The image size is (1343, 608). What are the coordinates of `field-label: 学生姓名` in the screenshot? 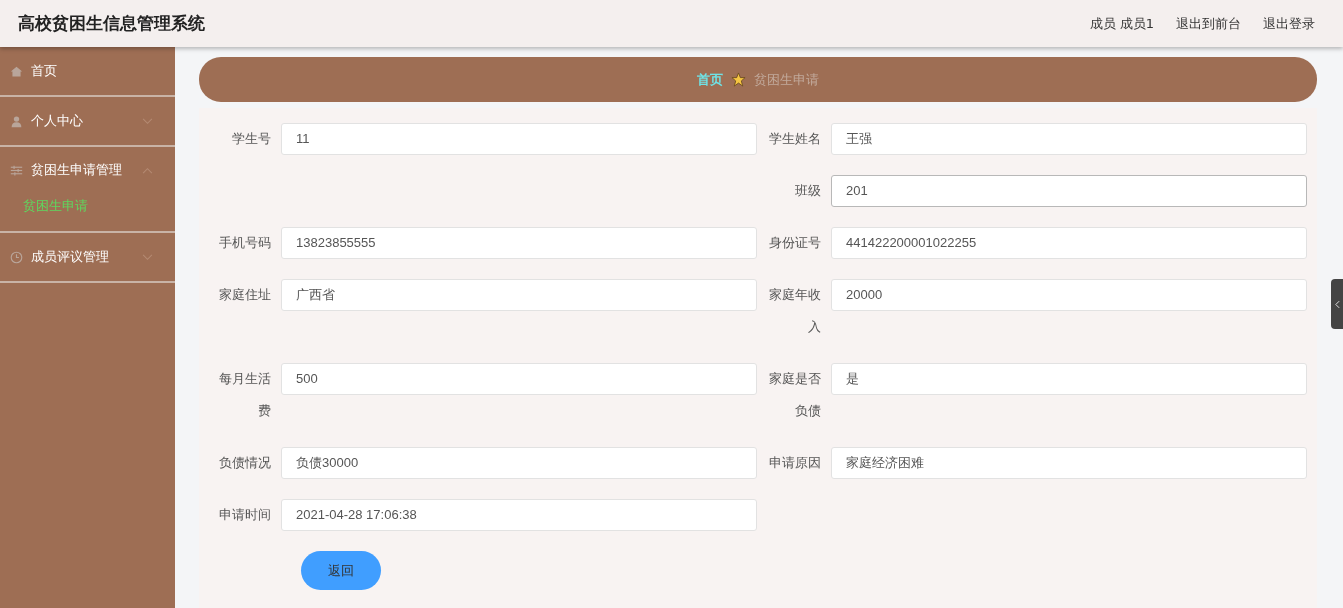 It's located at (795, 139).